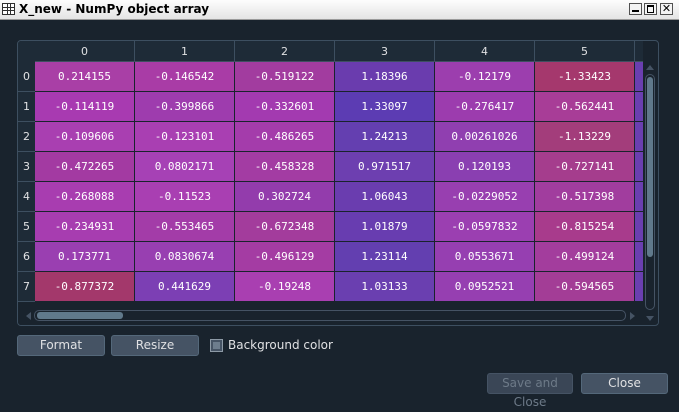  Describe the element at coordinates (485, 227) in the screenshot. I see `table-cell: -0.0597832` at that location.